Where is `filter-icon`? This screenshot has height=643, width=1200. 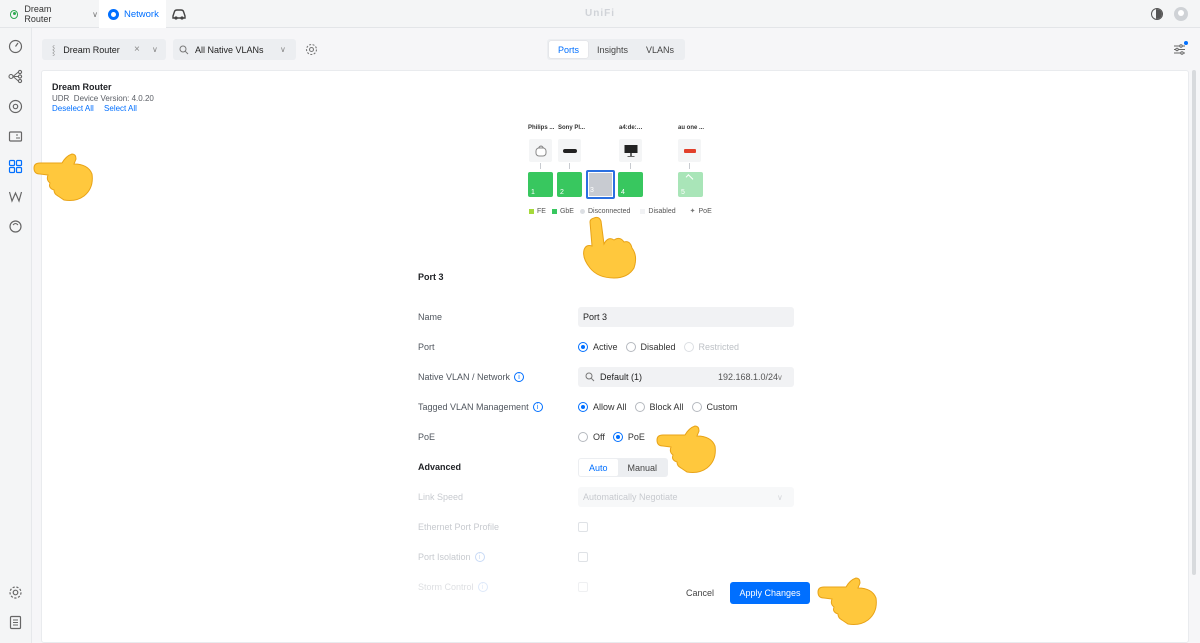 filter-icon is located at coordinates (1179, 49).